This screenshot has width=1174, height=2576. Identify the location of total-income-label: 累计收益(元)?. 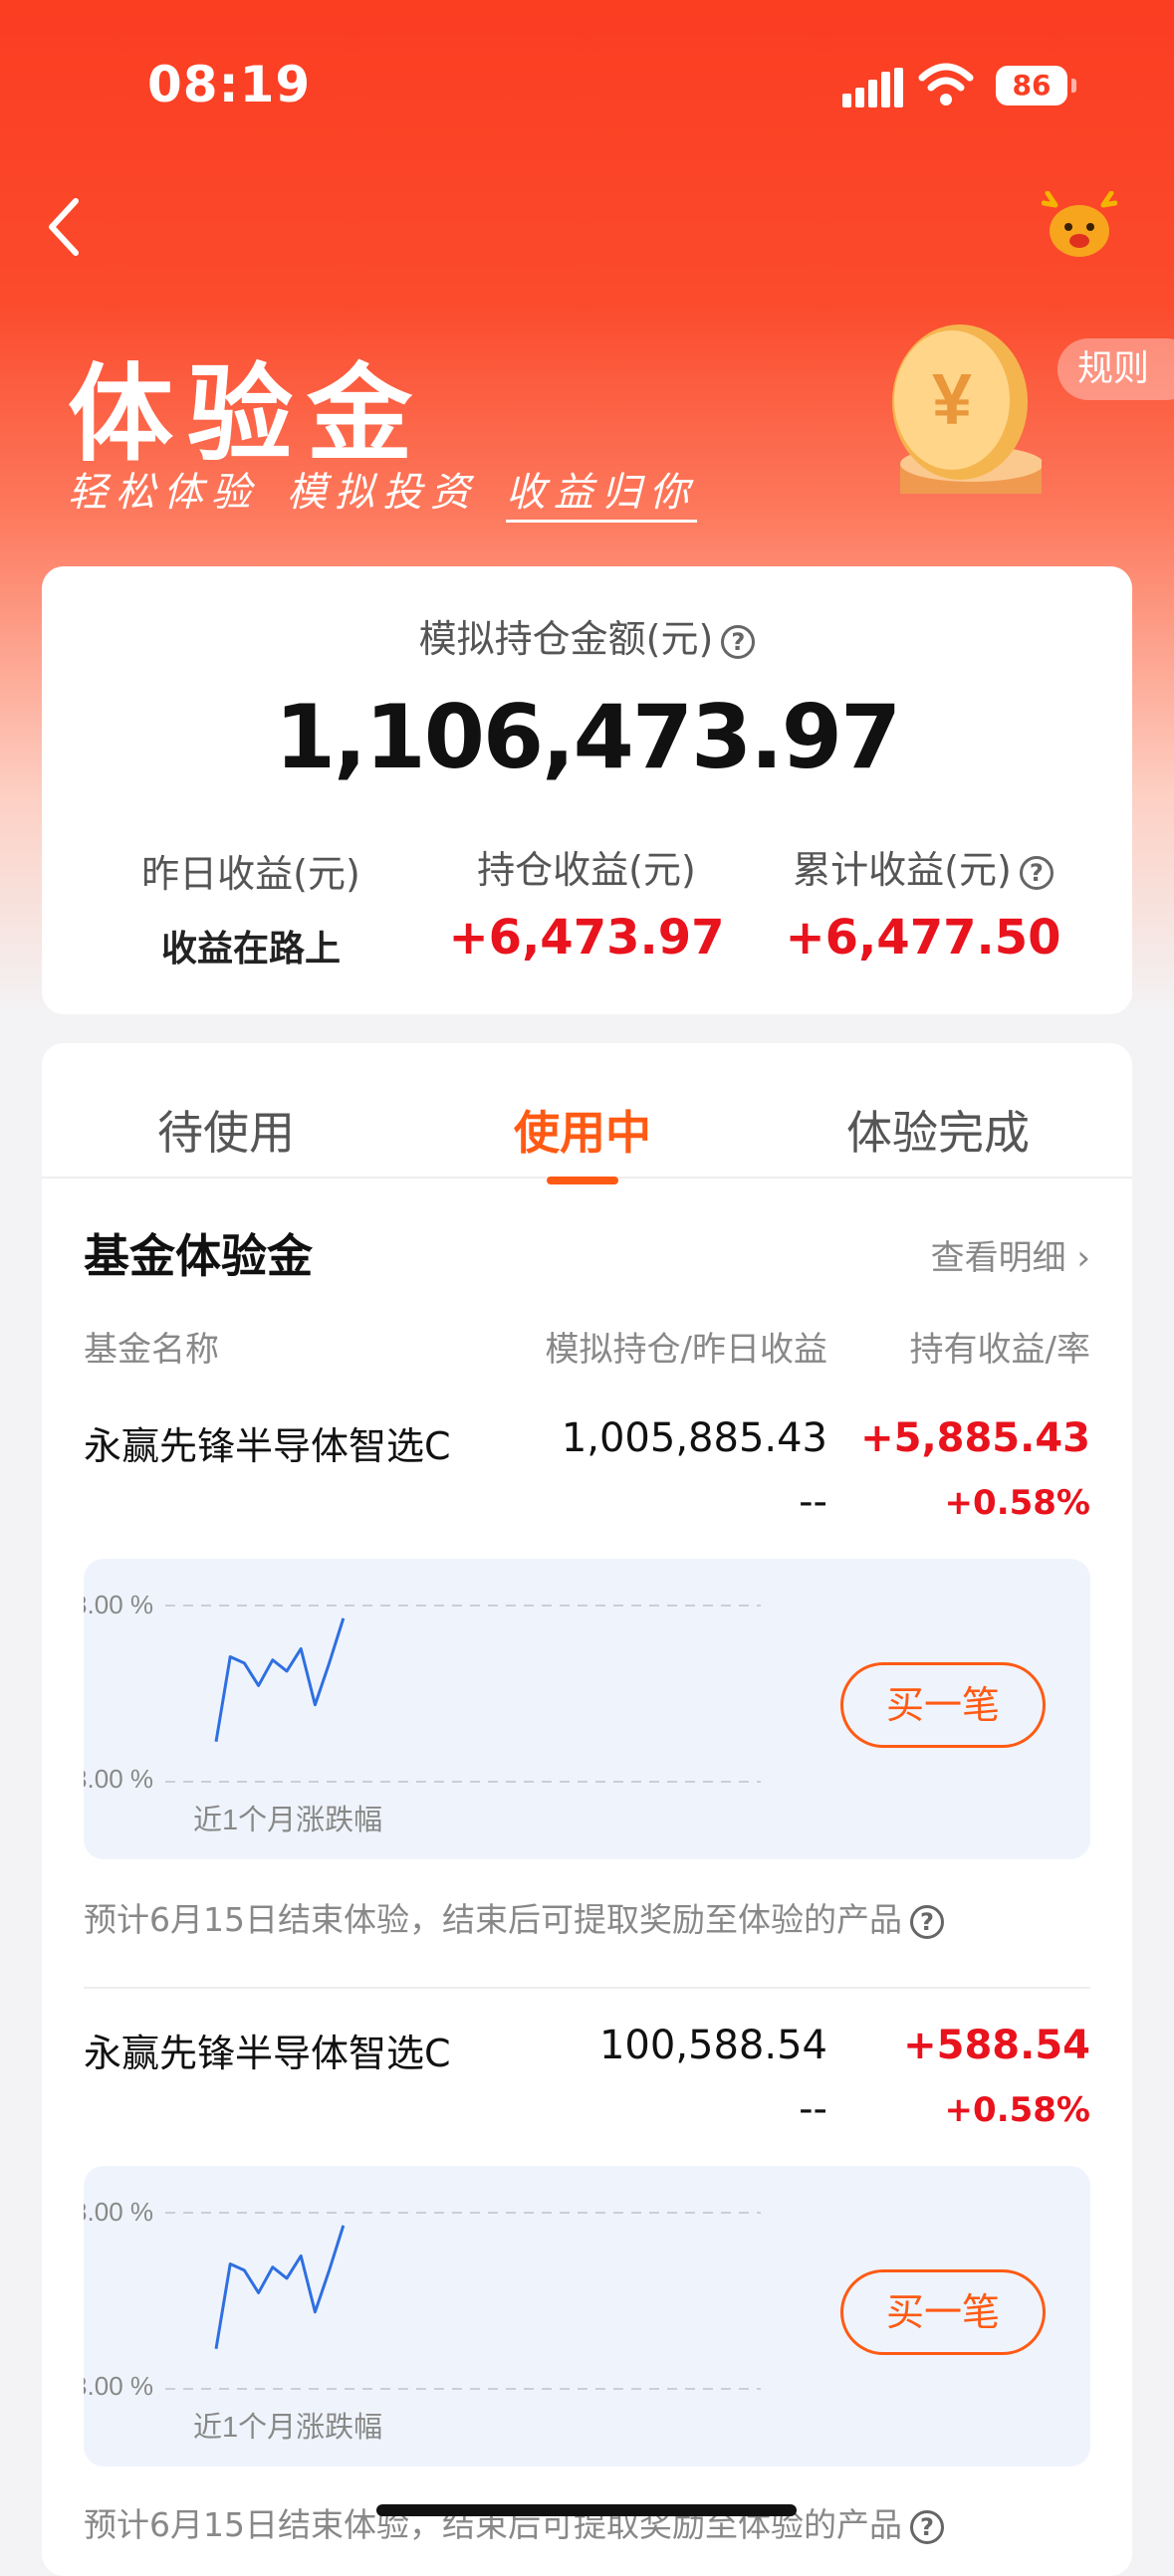
(923, 866).